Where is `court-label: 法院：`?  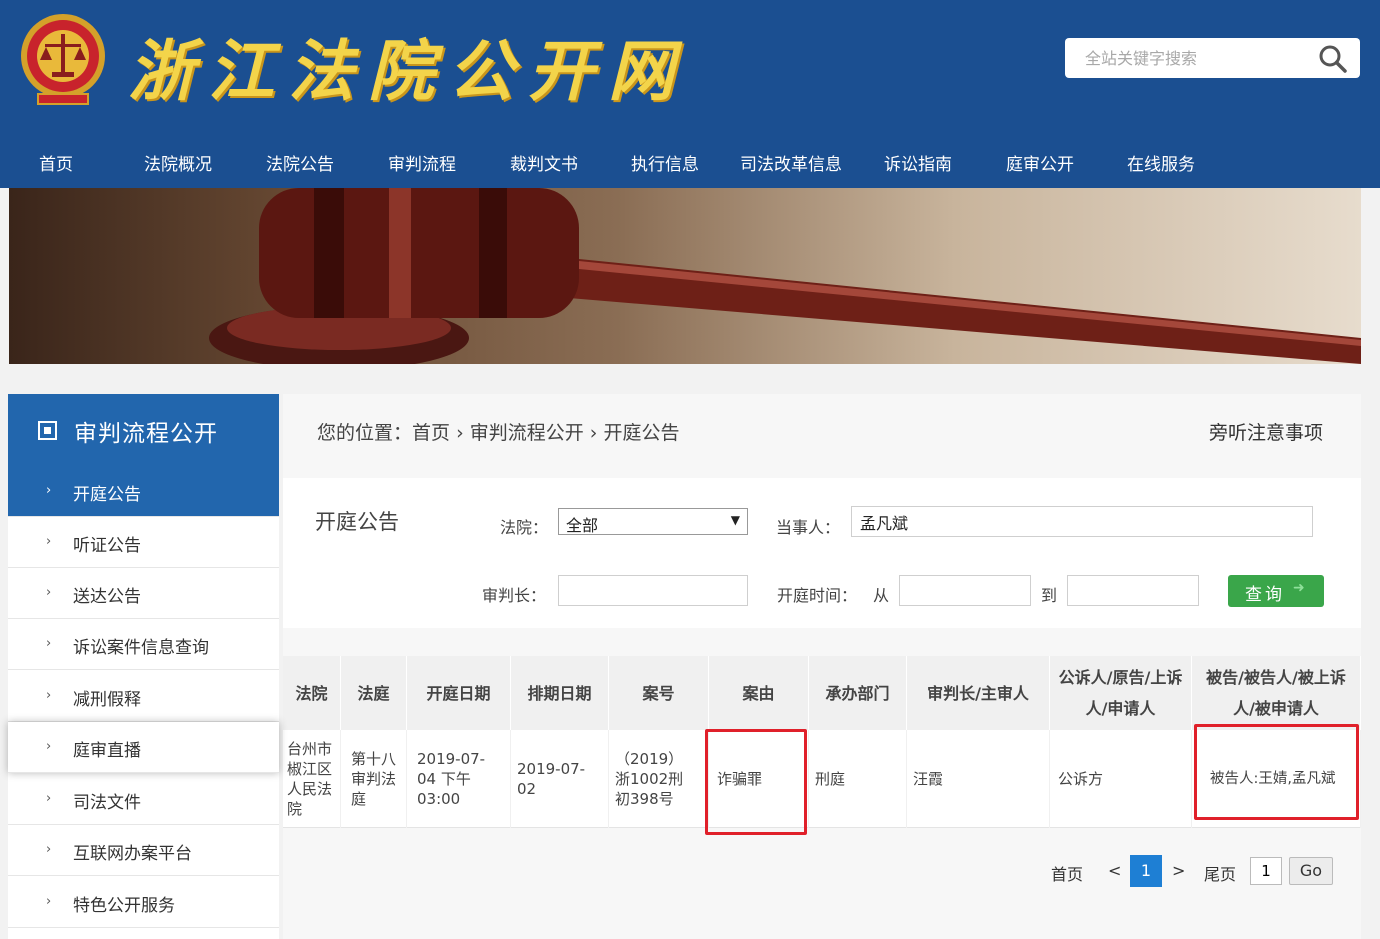
court-label: 法院： is located at coordinates (524, 527).